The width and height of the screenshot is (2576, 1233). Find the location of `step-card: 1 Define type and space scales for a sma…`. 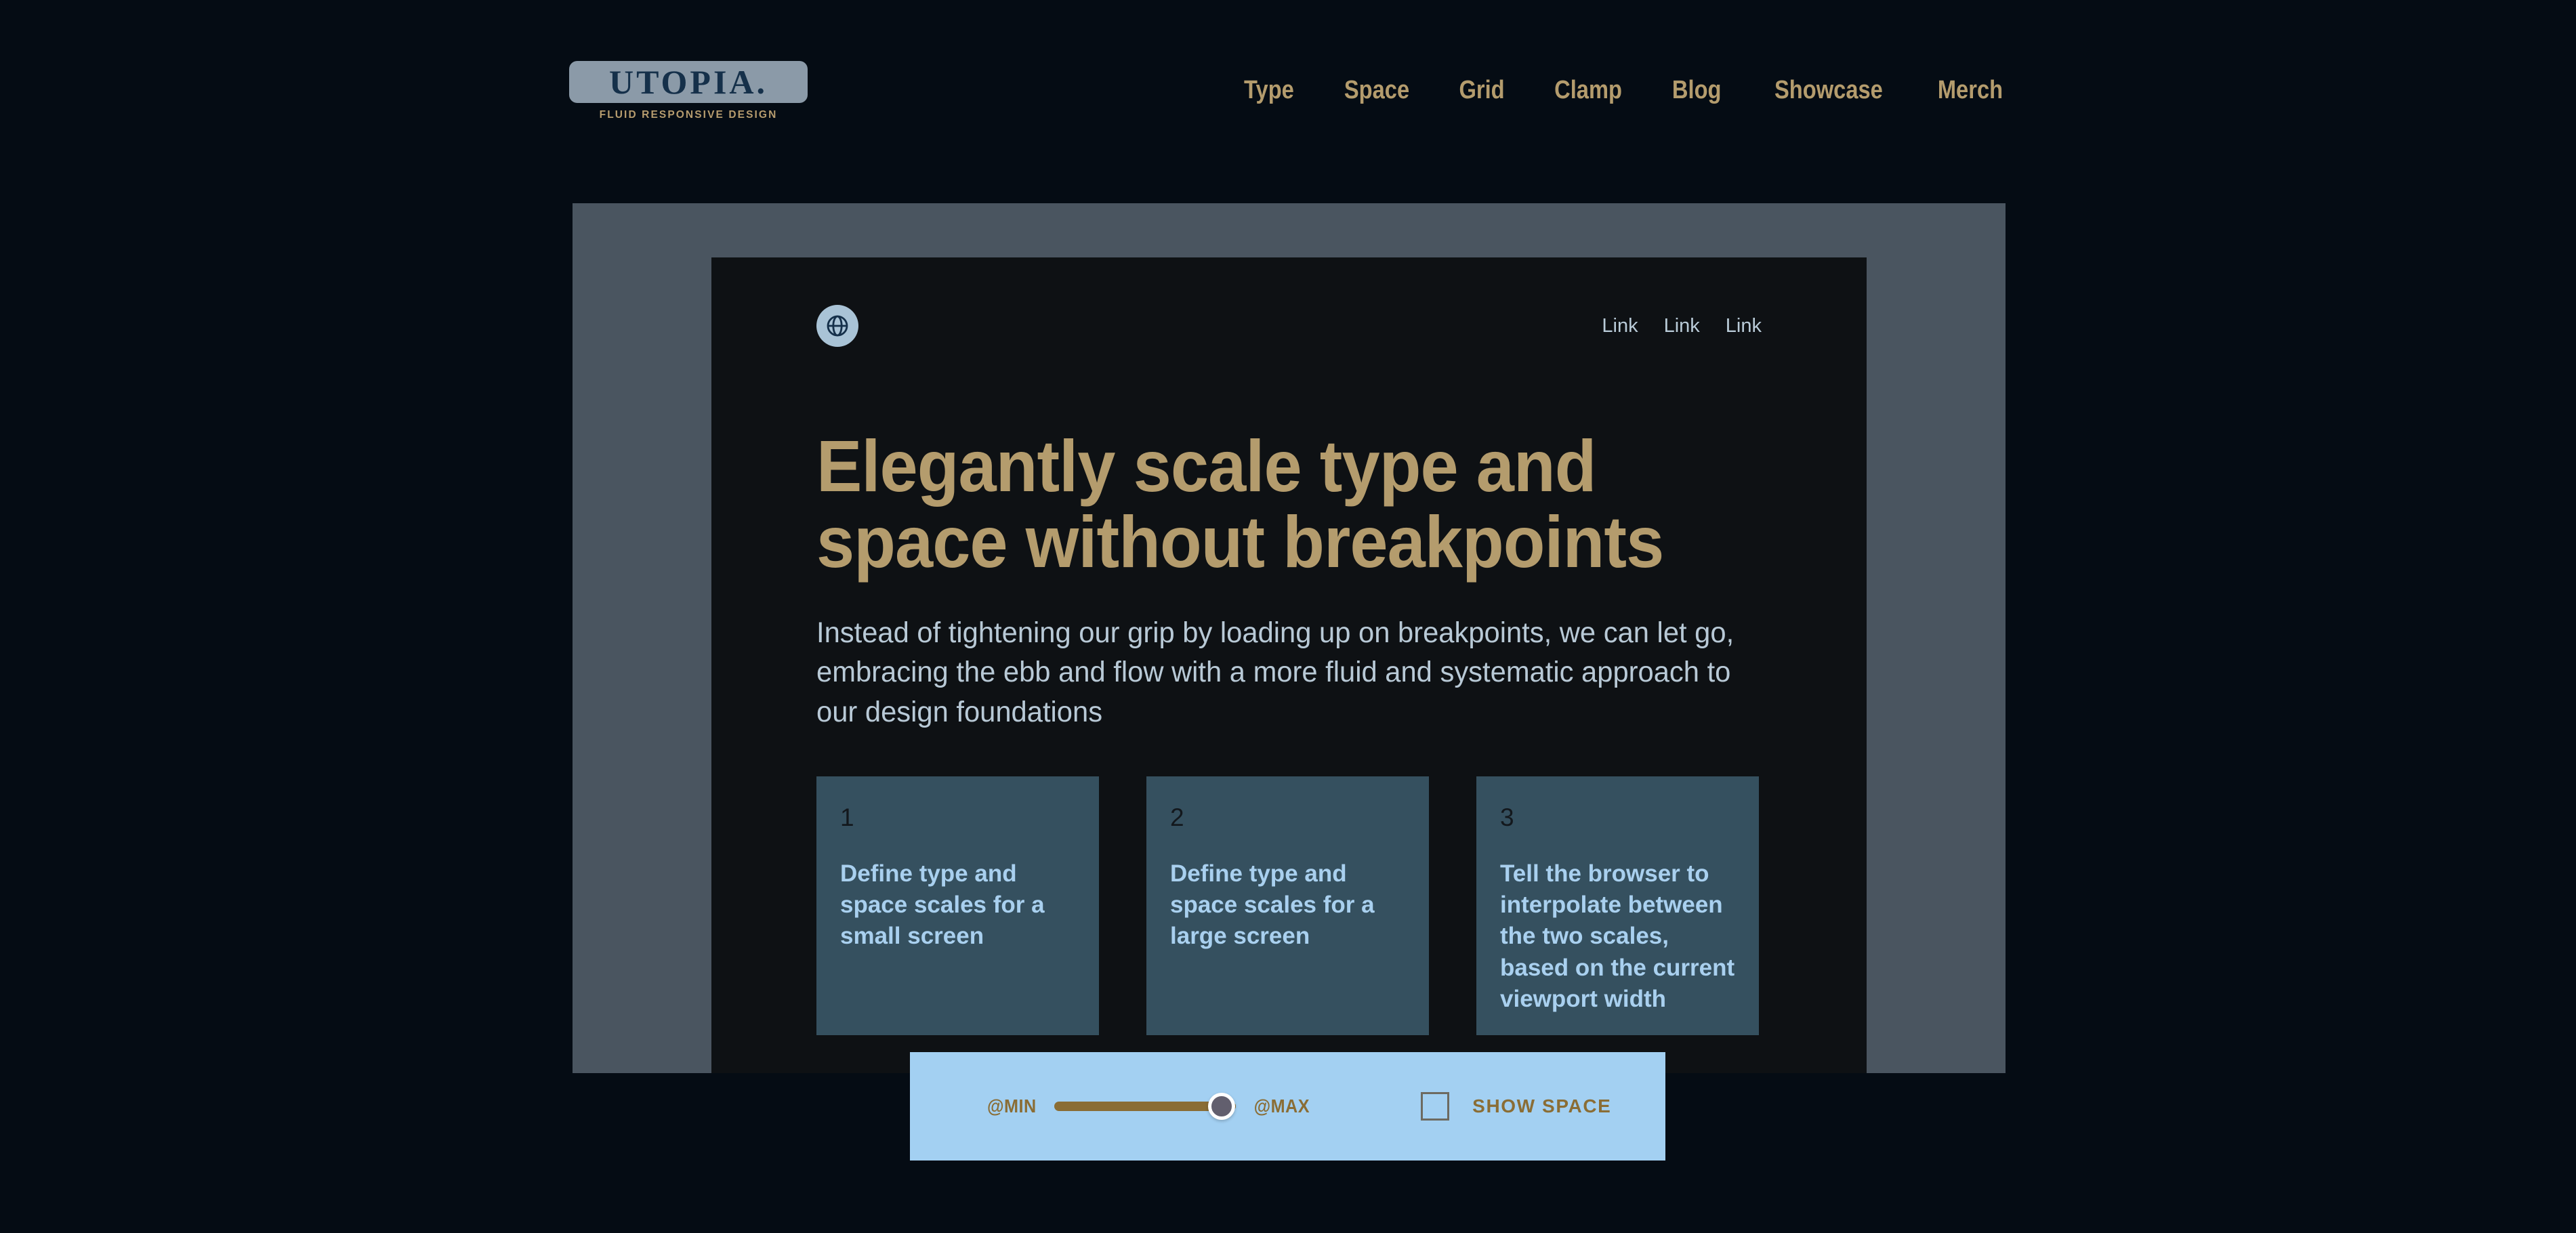

step-card: 1 Define type and space scales for a sma… is located at coordinates (957, 906).